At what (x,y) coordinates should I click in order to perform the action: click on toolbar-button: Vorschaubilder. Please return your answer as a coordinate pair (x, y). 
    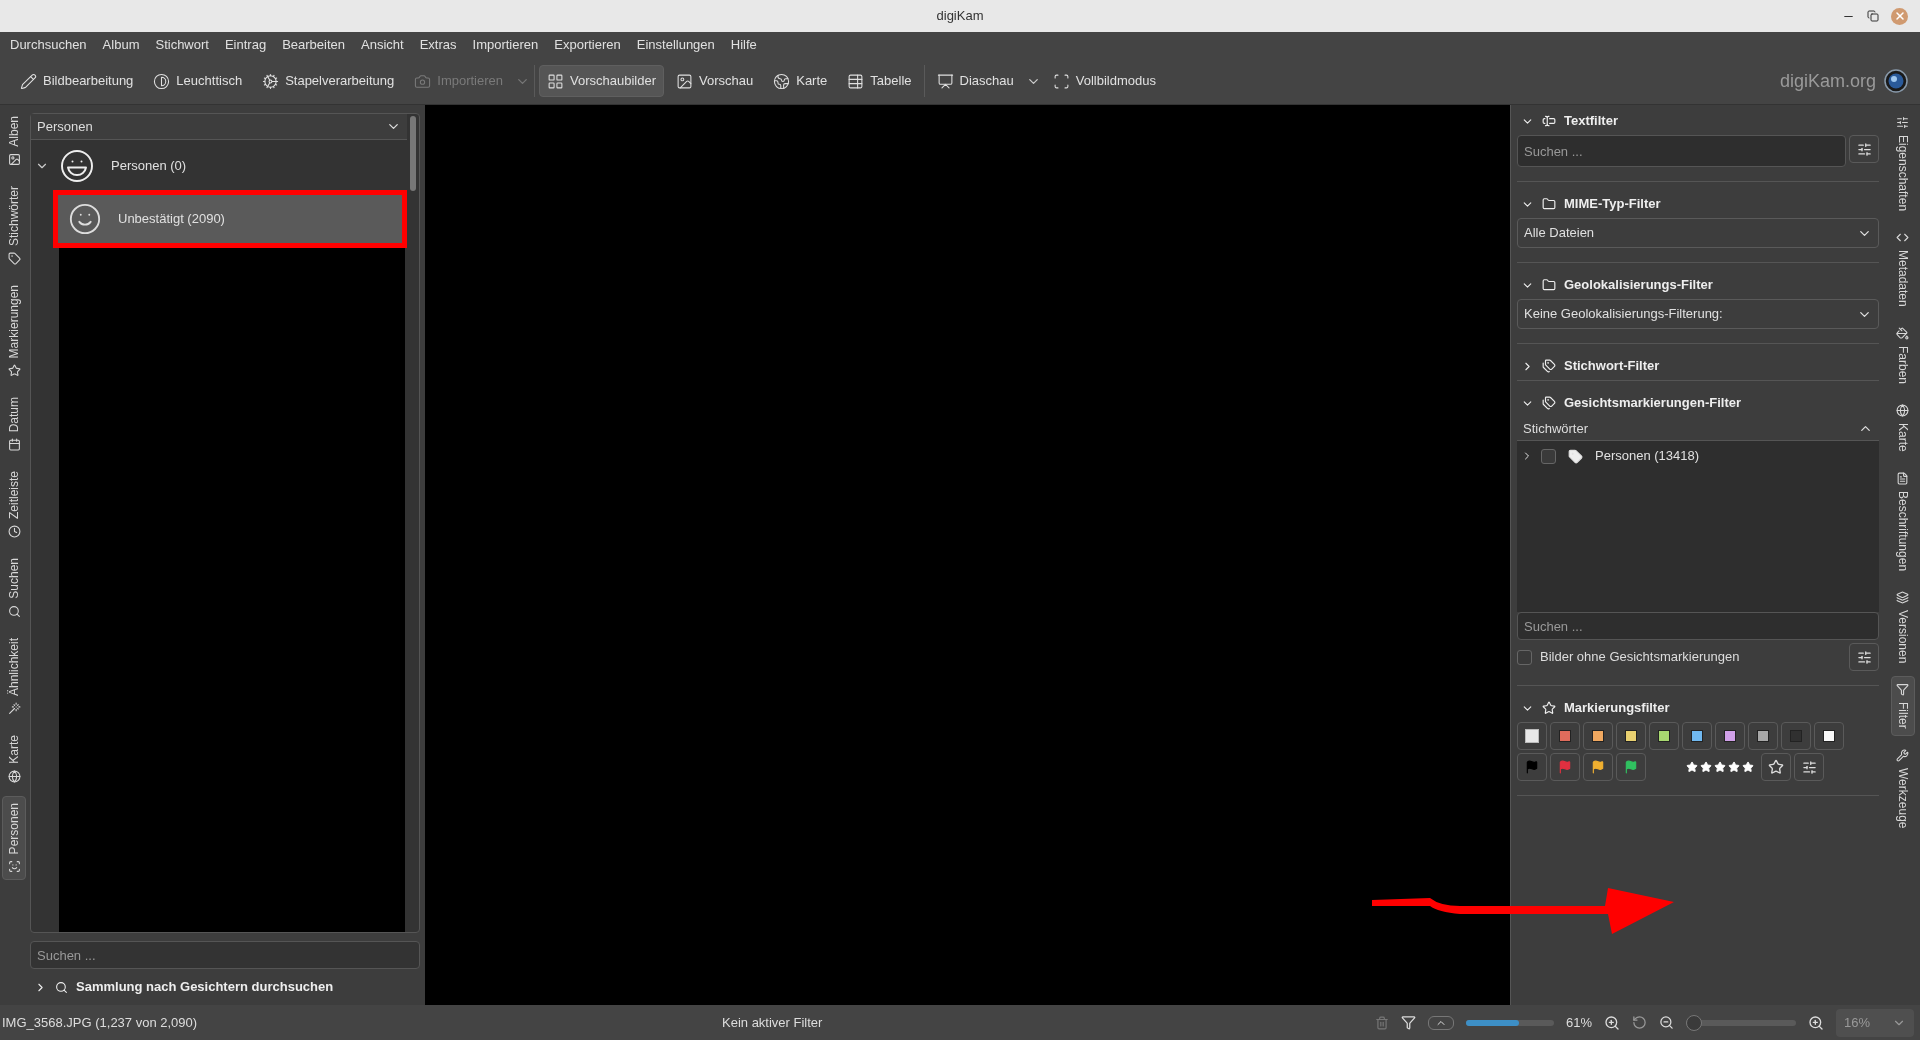
    Looking at the image, I should click on (601, 81).